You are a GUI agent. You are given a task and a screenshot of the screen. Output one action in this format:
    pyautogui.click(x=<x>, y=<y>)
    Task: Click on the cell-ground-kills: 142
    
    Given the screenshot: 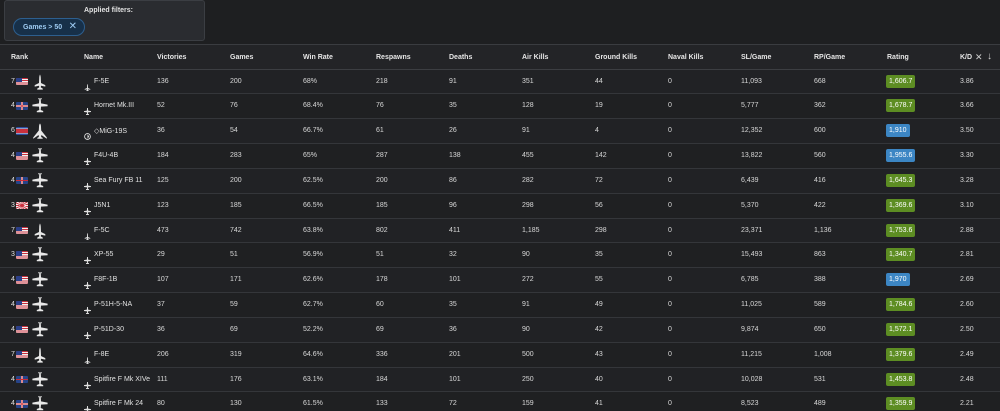 What is the action you would take?
    pyautogui.click(x=601, y=156)
    